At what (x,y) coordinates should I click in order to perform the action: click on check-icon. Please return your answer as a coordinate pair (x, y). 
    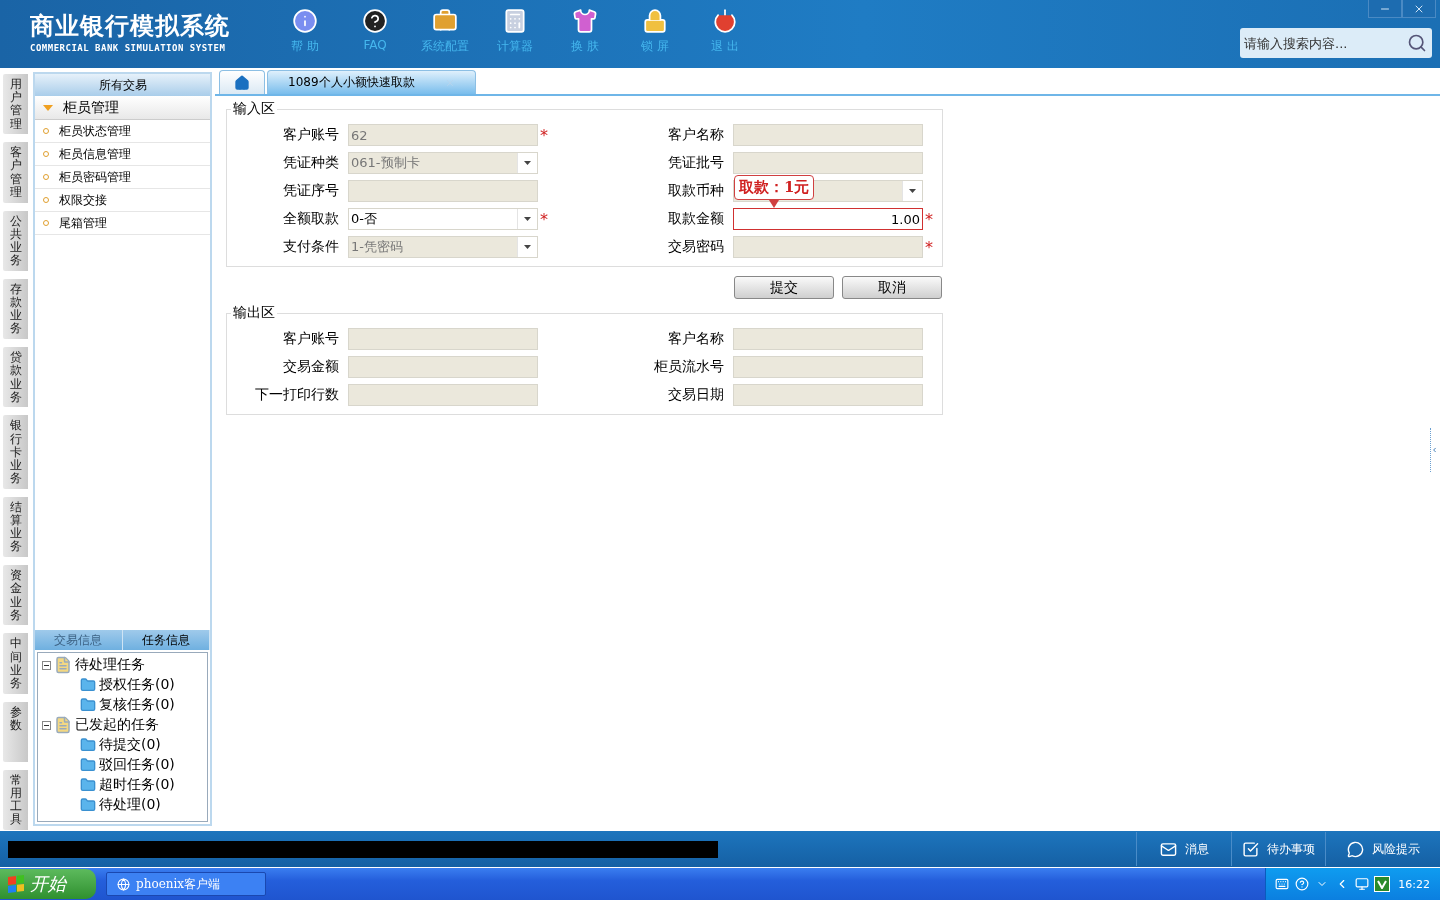
    Looking at the image, I should click on (1382, 884).